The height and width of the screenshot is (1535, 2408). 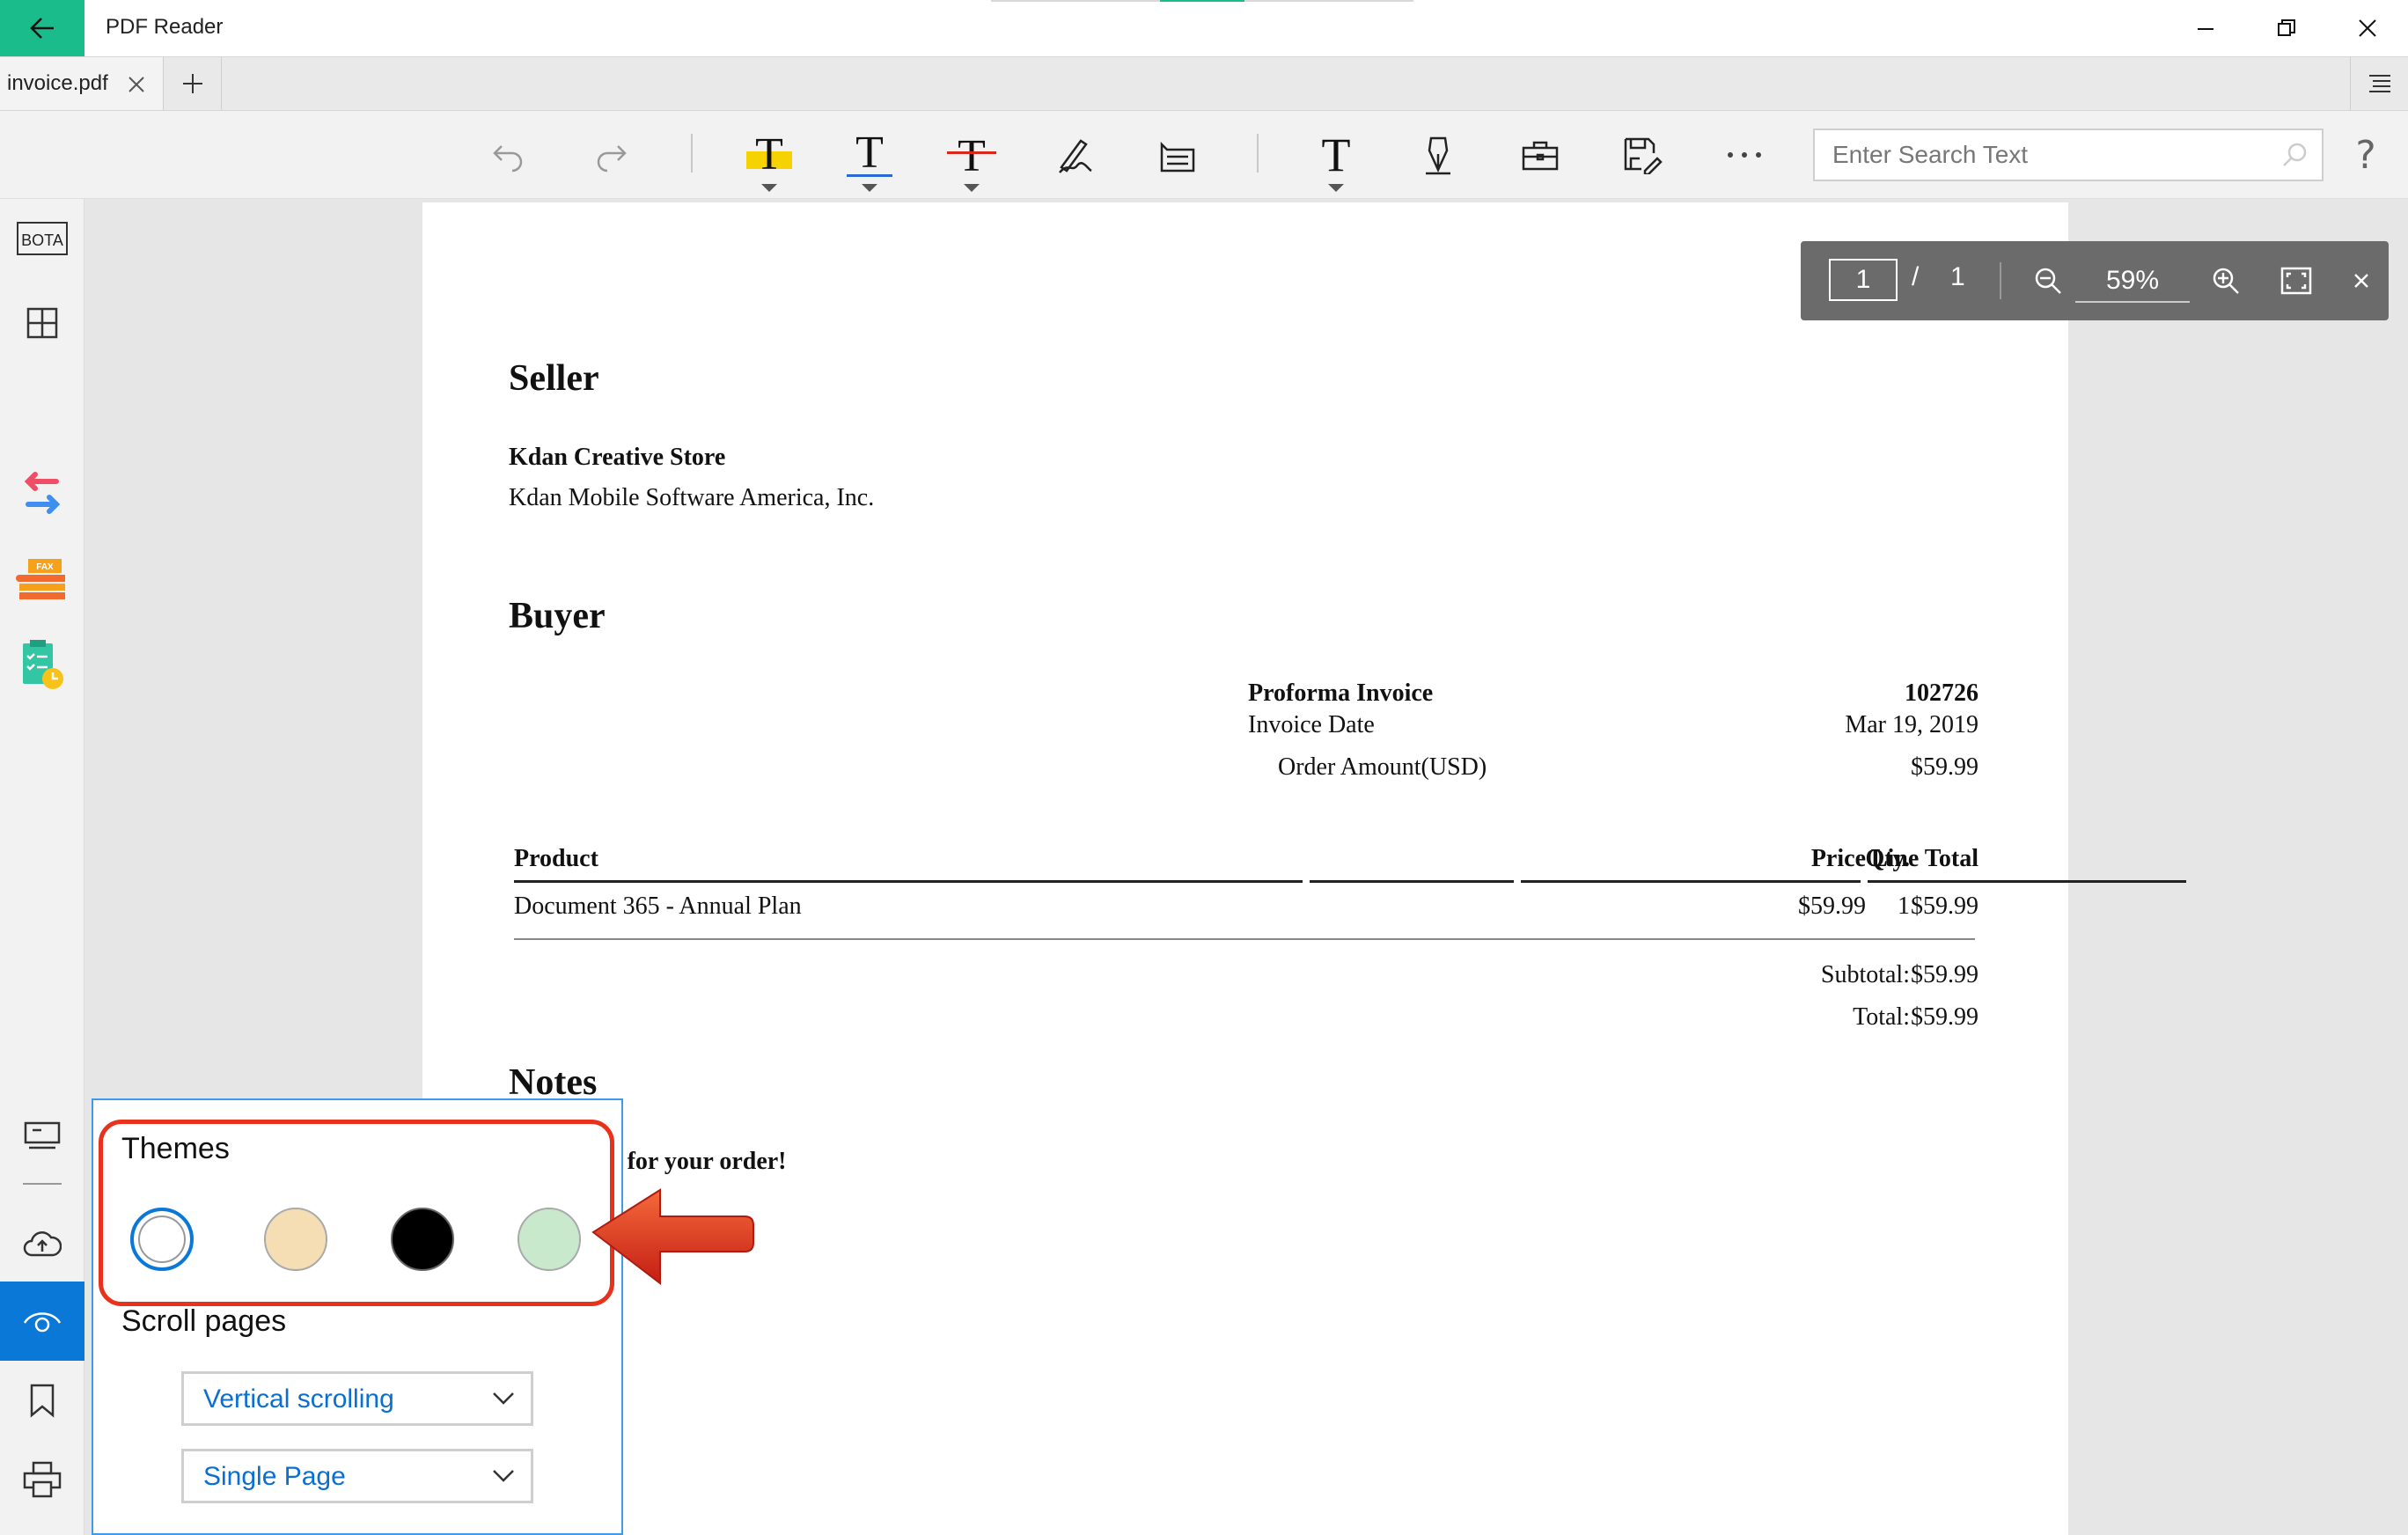 I want to click on cloud-upload-button, so click(x=42, y=1243).